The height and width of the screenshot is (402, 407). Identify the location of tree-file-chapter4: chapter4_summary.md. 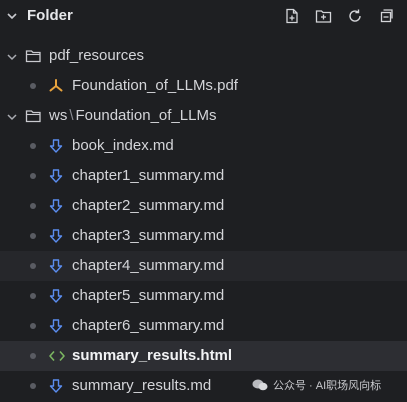
(203, 266).